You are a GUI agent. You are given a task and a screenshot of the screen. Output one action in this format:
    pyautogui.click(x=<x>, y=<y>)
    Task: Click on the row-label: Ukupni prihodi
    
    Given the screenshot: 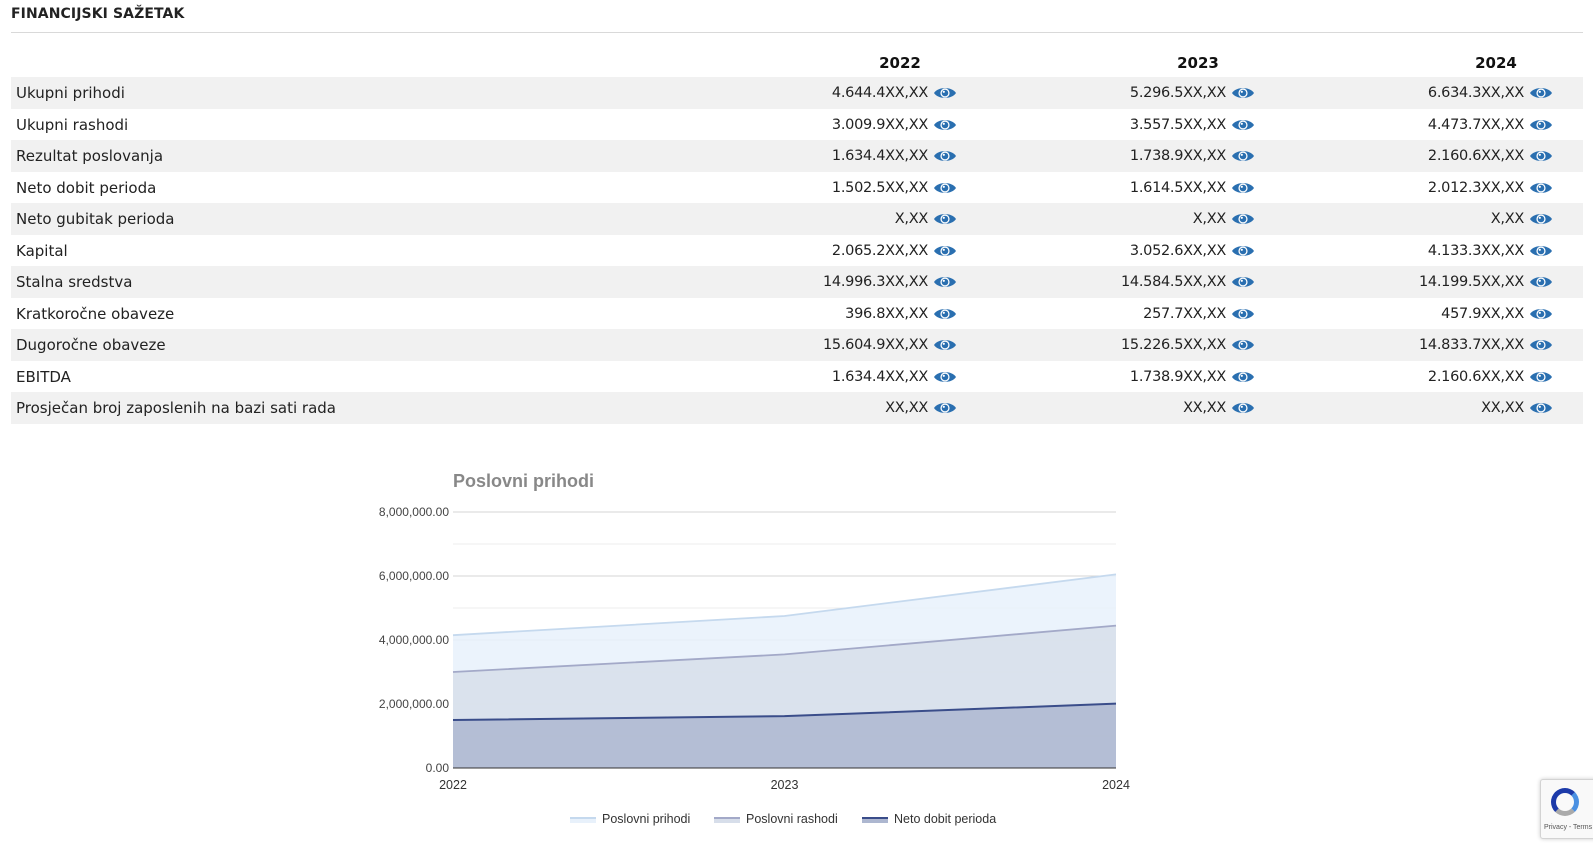 What is the action you would take?
    pyautogui.click(x=70, y=93)
    